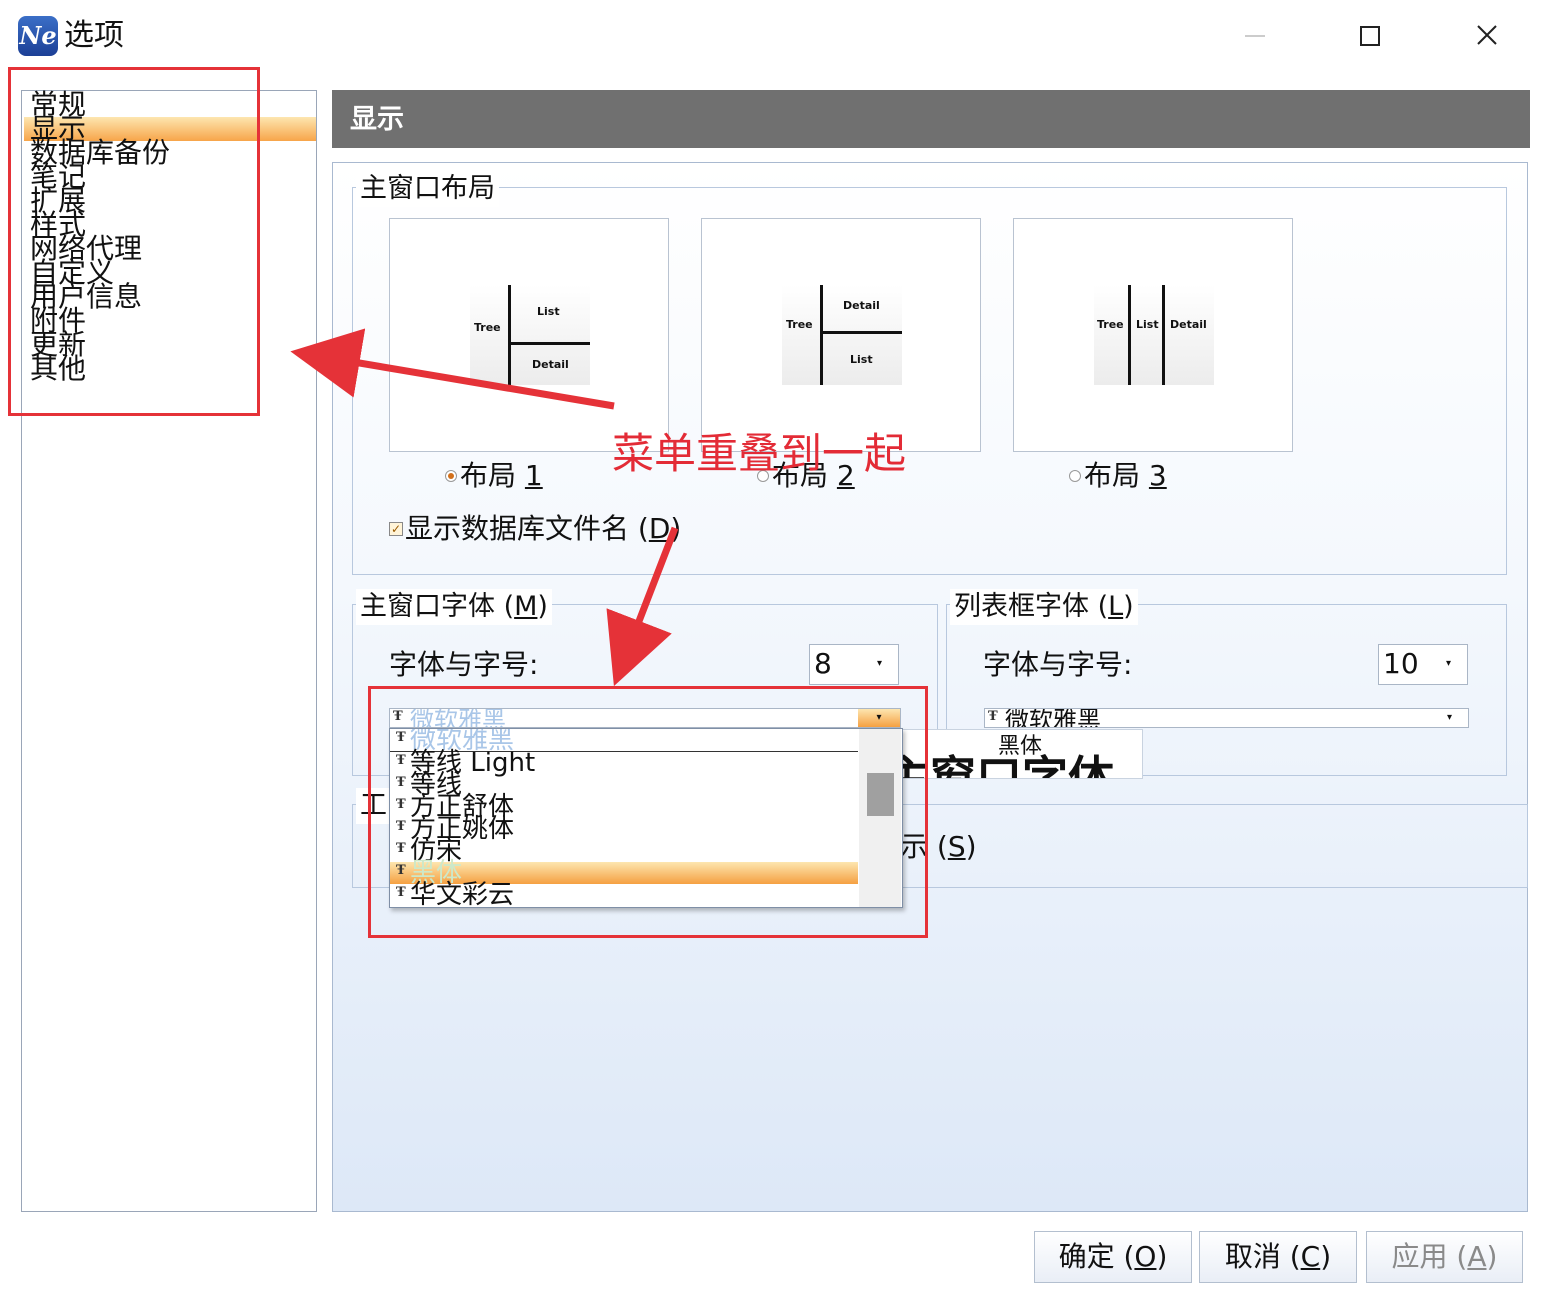  I want to click on annotation-text: 菜单重叠到一起, so click(759, 453).